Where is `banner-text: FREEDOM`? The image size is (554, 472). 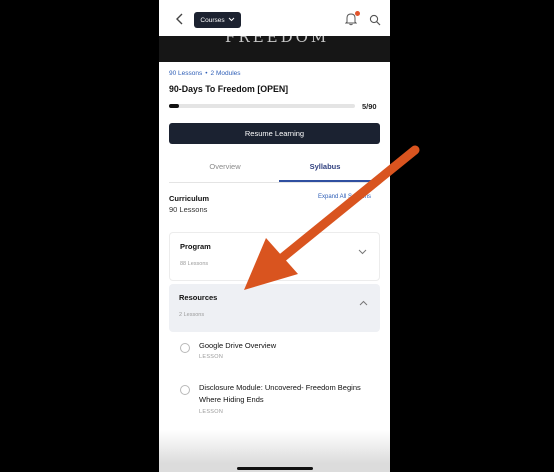 banner-text: FREEDOM is located at coordinates (277, 41).